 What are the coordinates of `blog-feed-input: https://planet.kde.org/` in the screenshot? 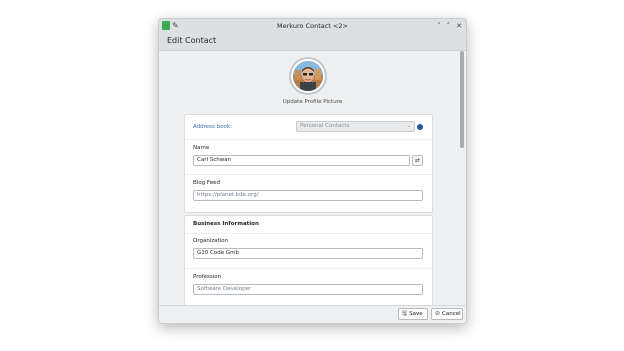 It's located at (308, 195).